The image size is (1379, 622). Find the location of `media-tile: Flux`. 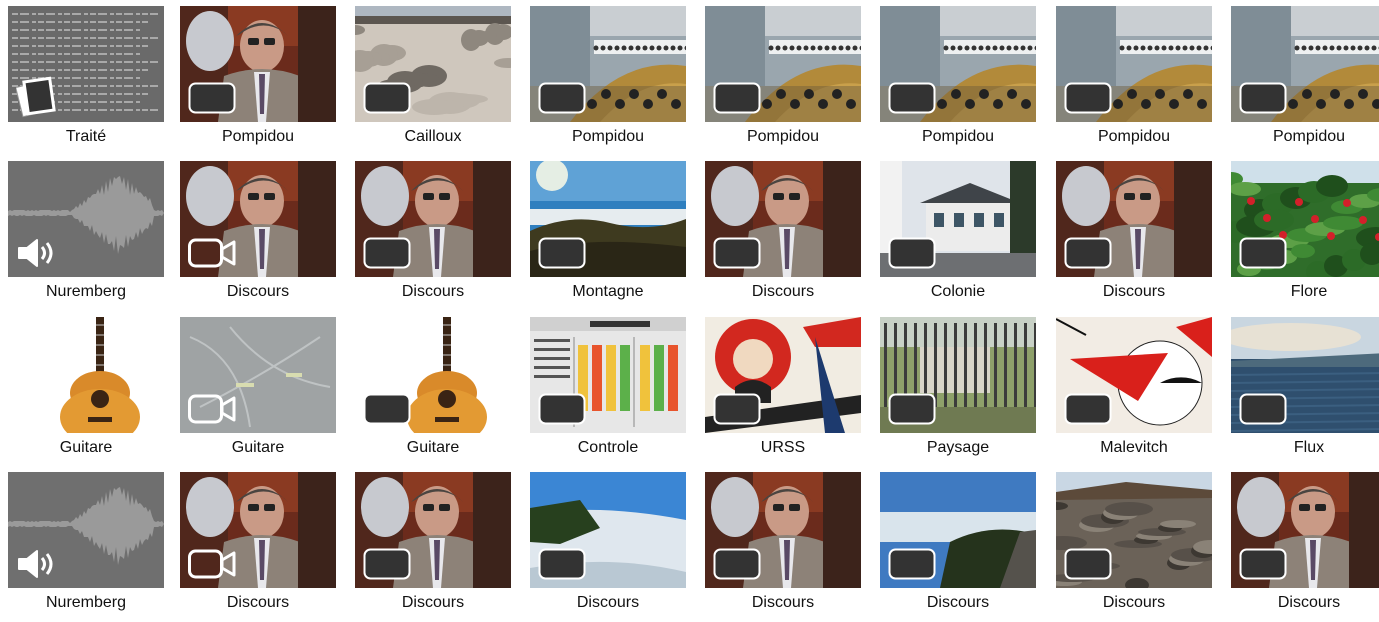

media-tile: Flux is located at coordinates (1305, 392).